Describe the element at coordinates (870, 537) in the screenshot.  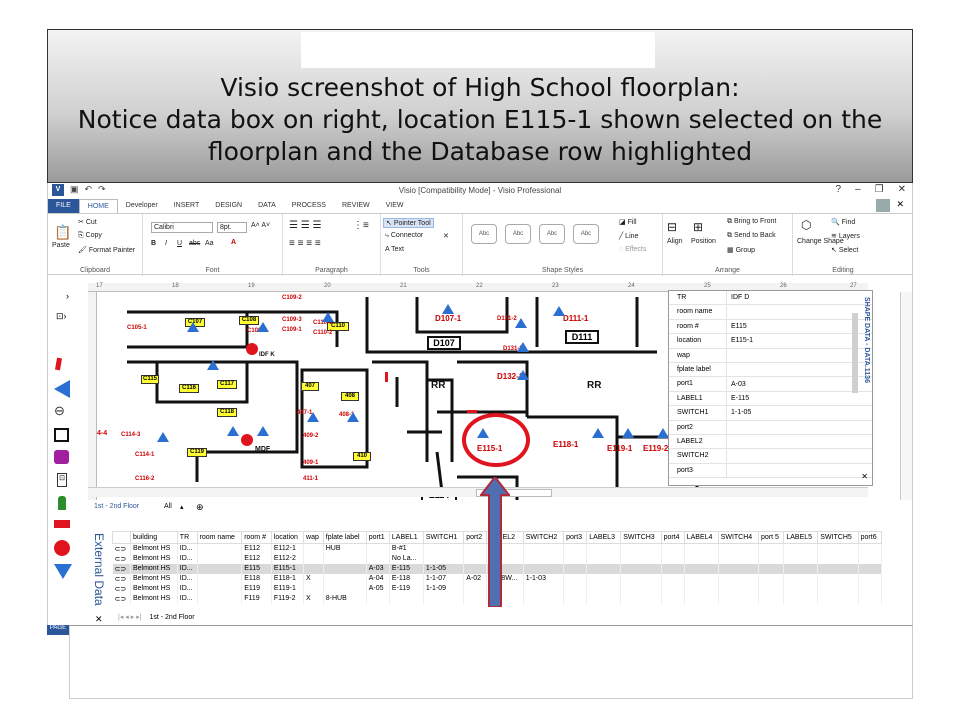
I see `column-header: port6` at that location.